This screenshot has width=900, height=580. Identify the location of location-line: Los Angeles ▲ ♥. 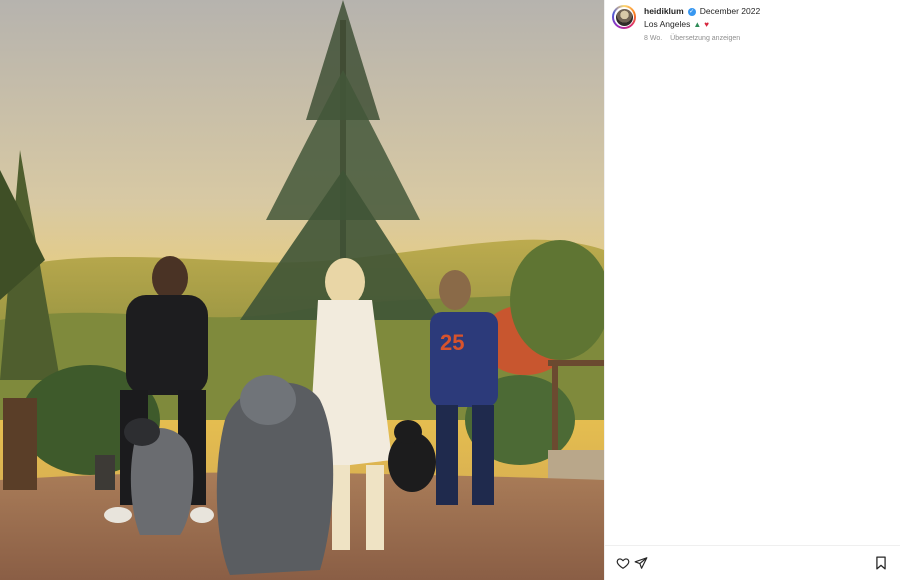
(702, 24).